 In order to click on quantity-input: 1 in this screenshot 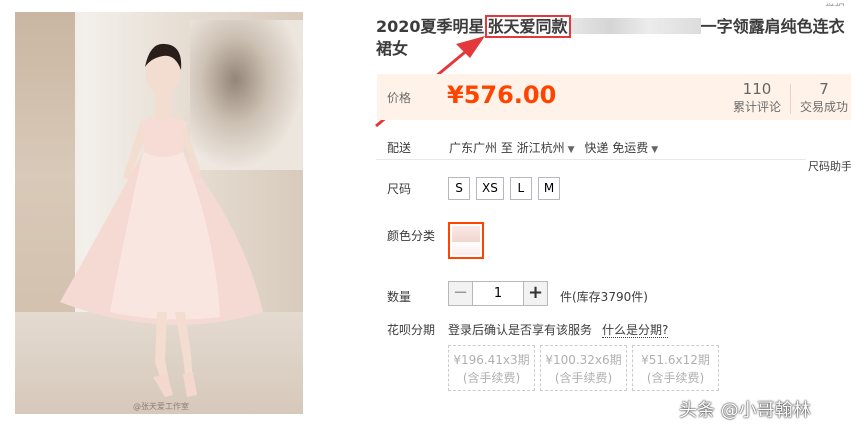, I will do `click(498, 293)`.